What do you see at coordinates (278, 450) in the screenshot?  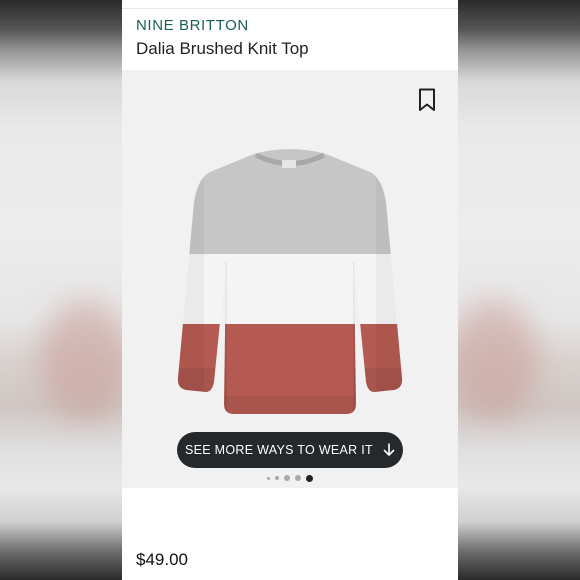 I see `see-more-label: SEE MORE WAYS TO WEAR IT` at bounding box center [278, 450].